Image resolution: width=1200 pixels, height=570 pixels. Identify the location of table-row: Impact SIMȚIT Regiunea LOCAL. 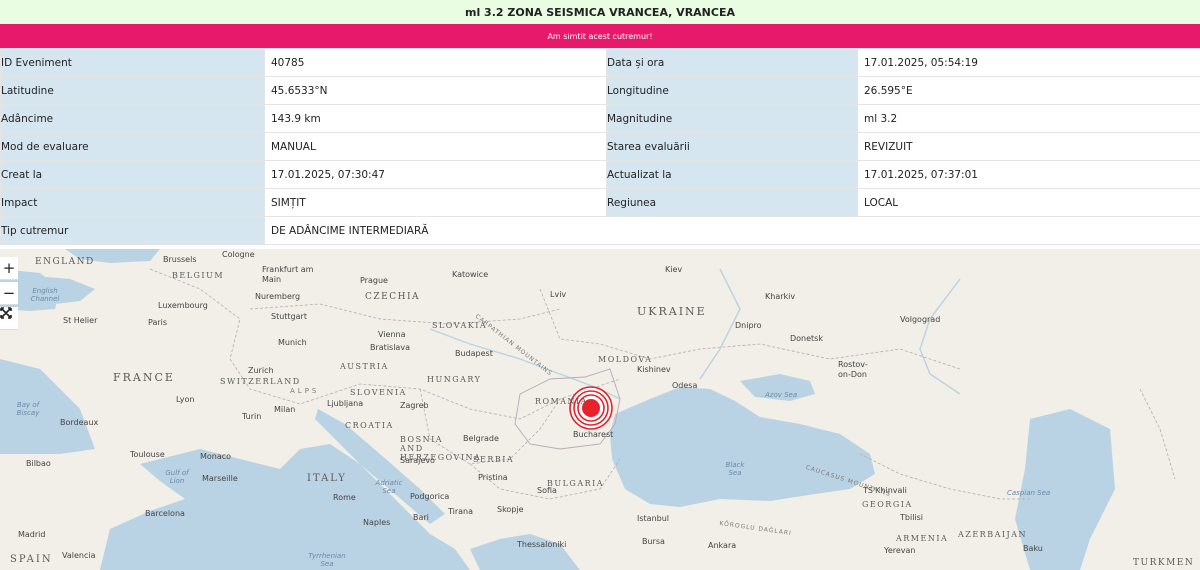
(600, 202).